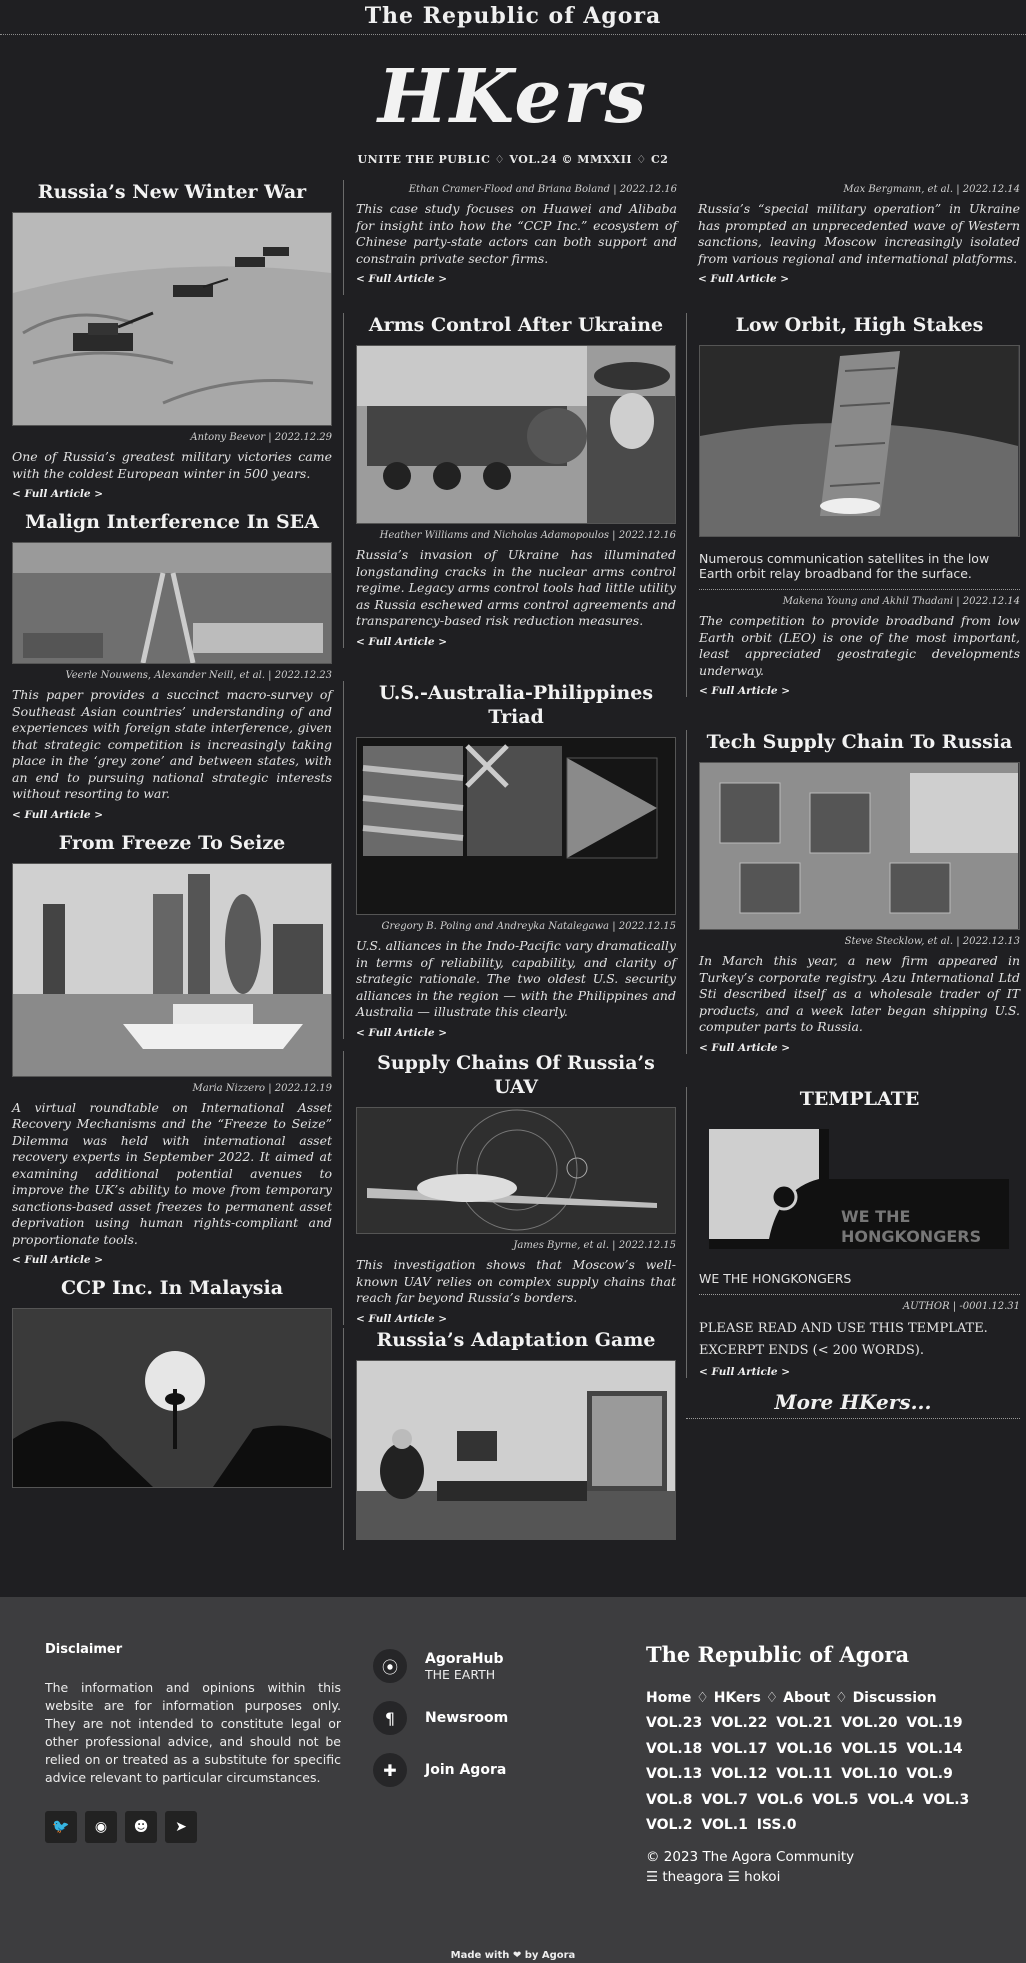 The height and width of the screenshot is (1963, 1026). Describe the element at coordinates (172, 192) in the screenshot. I see `article-title: Russia’s New Winter War` at that location.